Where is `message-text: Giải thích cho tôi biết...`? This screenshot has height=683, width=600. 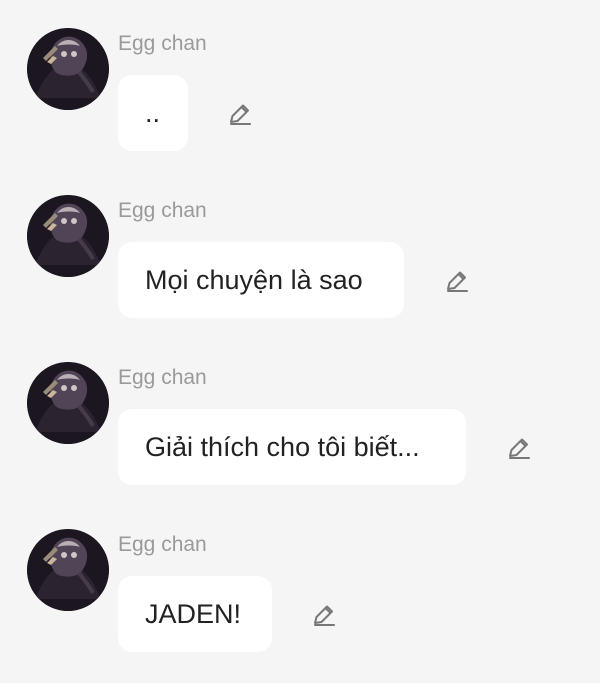
message-text: Giải thích cho tôi biết... is located at coordinates (282, 446).